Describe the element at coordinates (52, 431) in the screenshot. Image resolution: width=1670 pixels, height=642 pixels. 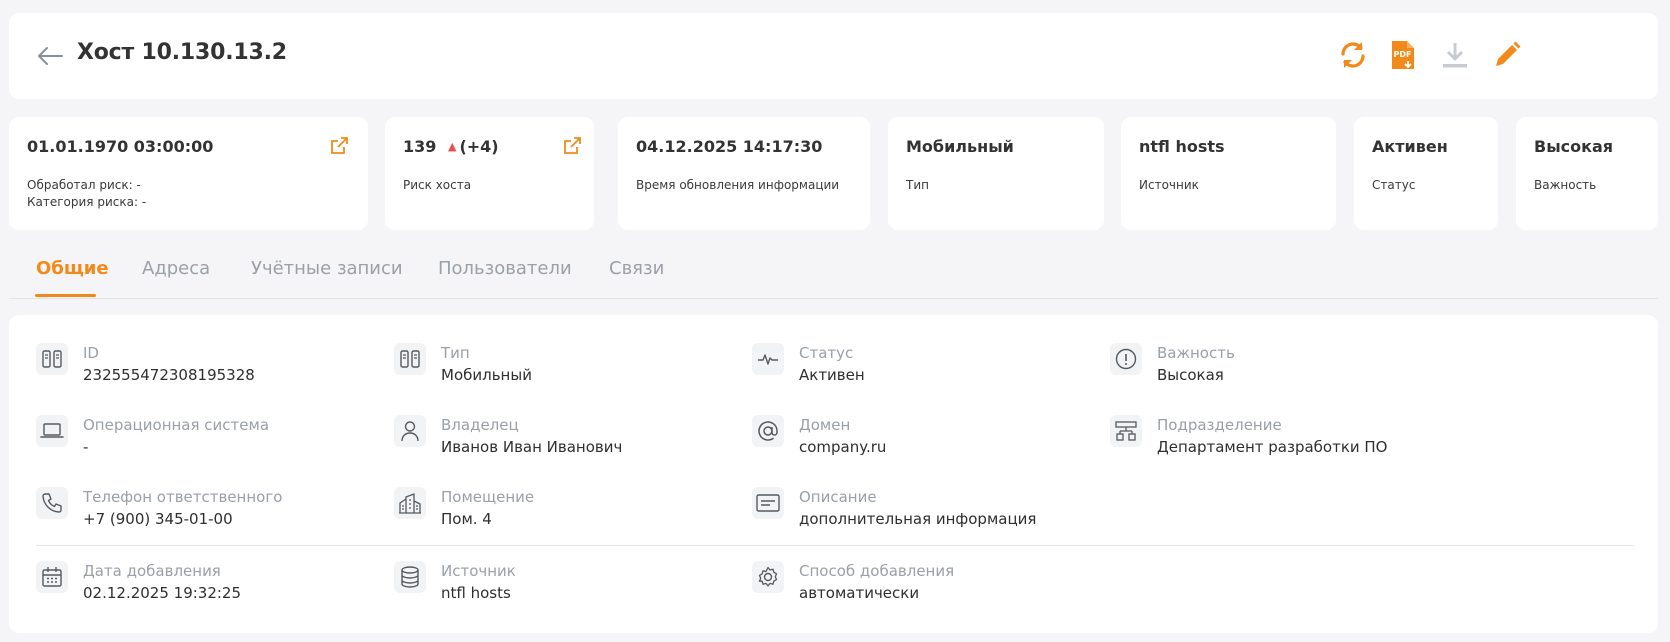
I see `laptop-icon` at that location.